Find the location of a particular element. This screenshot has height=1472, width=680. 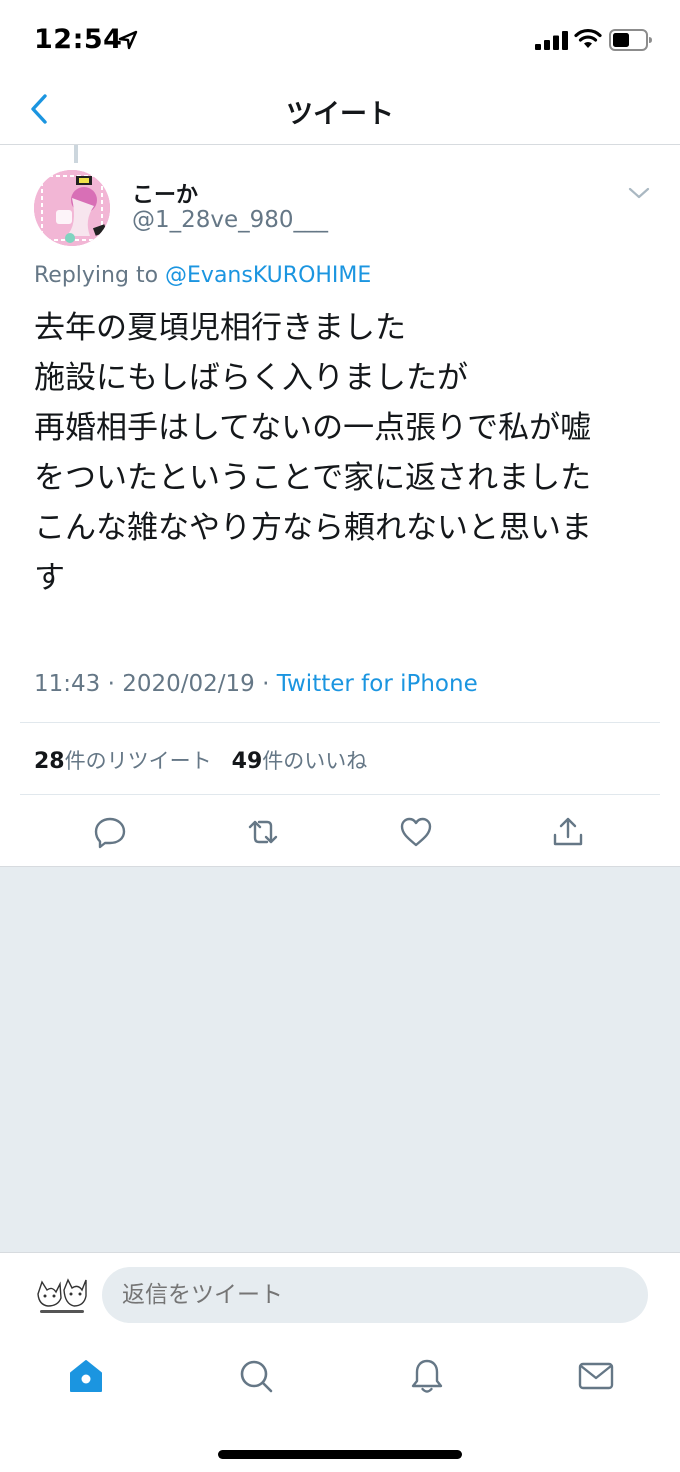

replying-to: Replying to @EvansKUROHIME is located at coordinates (202, 275).